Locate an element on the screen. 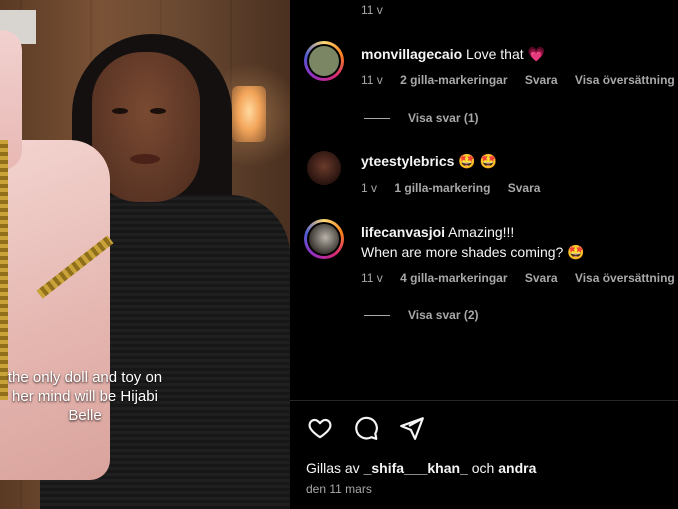 The height and width of the screenshot is (509, 678). action-bar is located at coordinates (366, 428).